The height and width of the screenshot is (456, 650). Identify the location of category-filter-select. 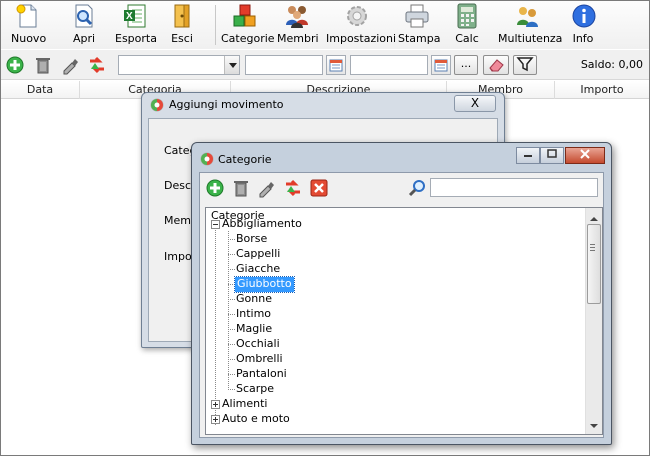
(179, 65).